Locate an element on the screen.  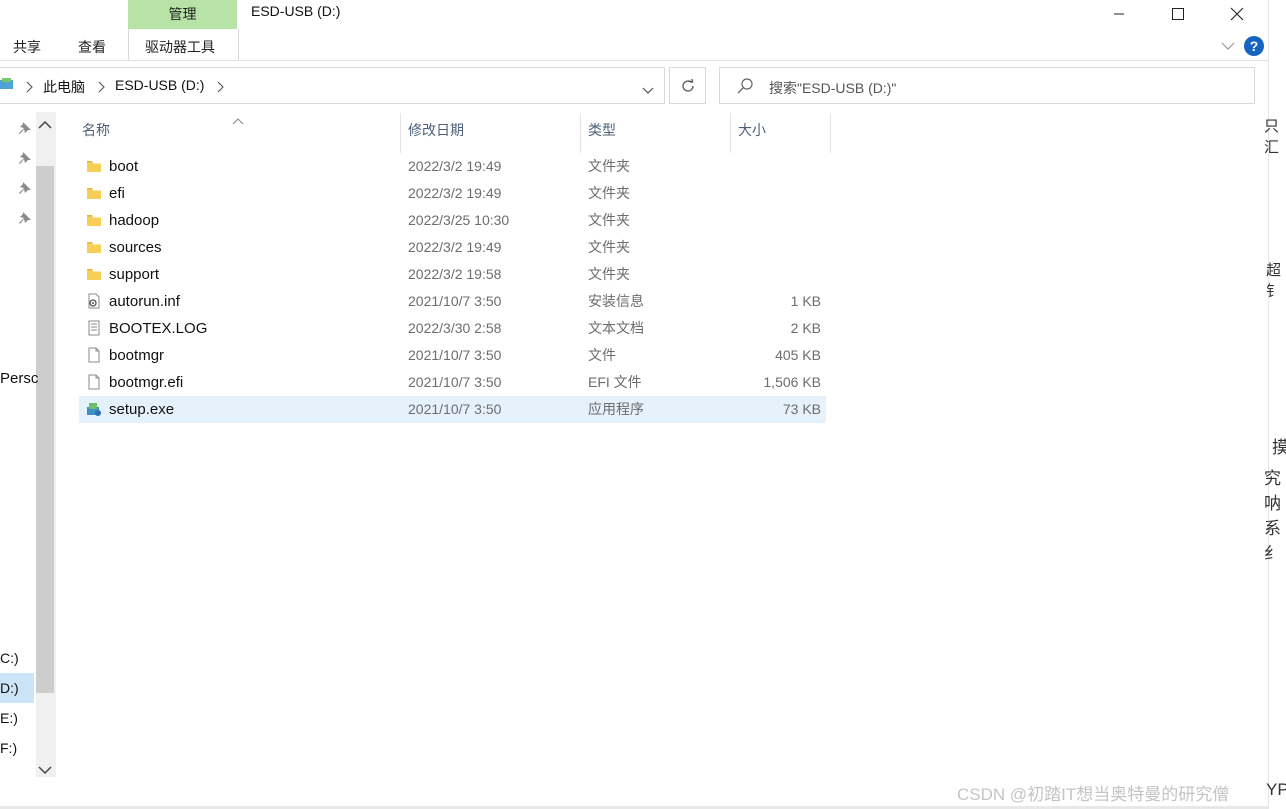
close-icon is located at coordinates (1237, 14).